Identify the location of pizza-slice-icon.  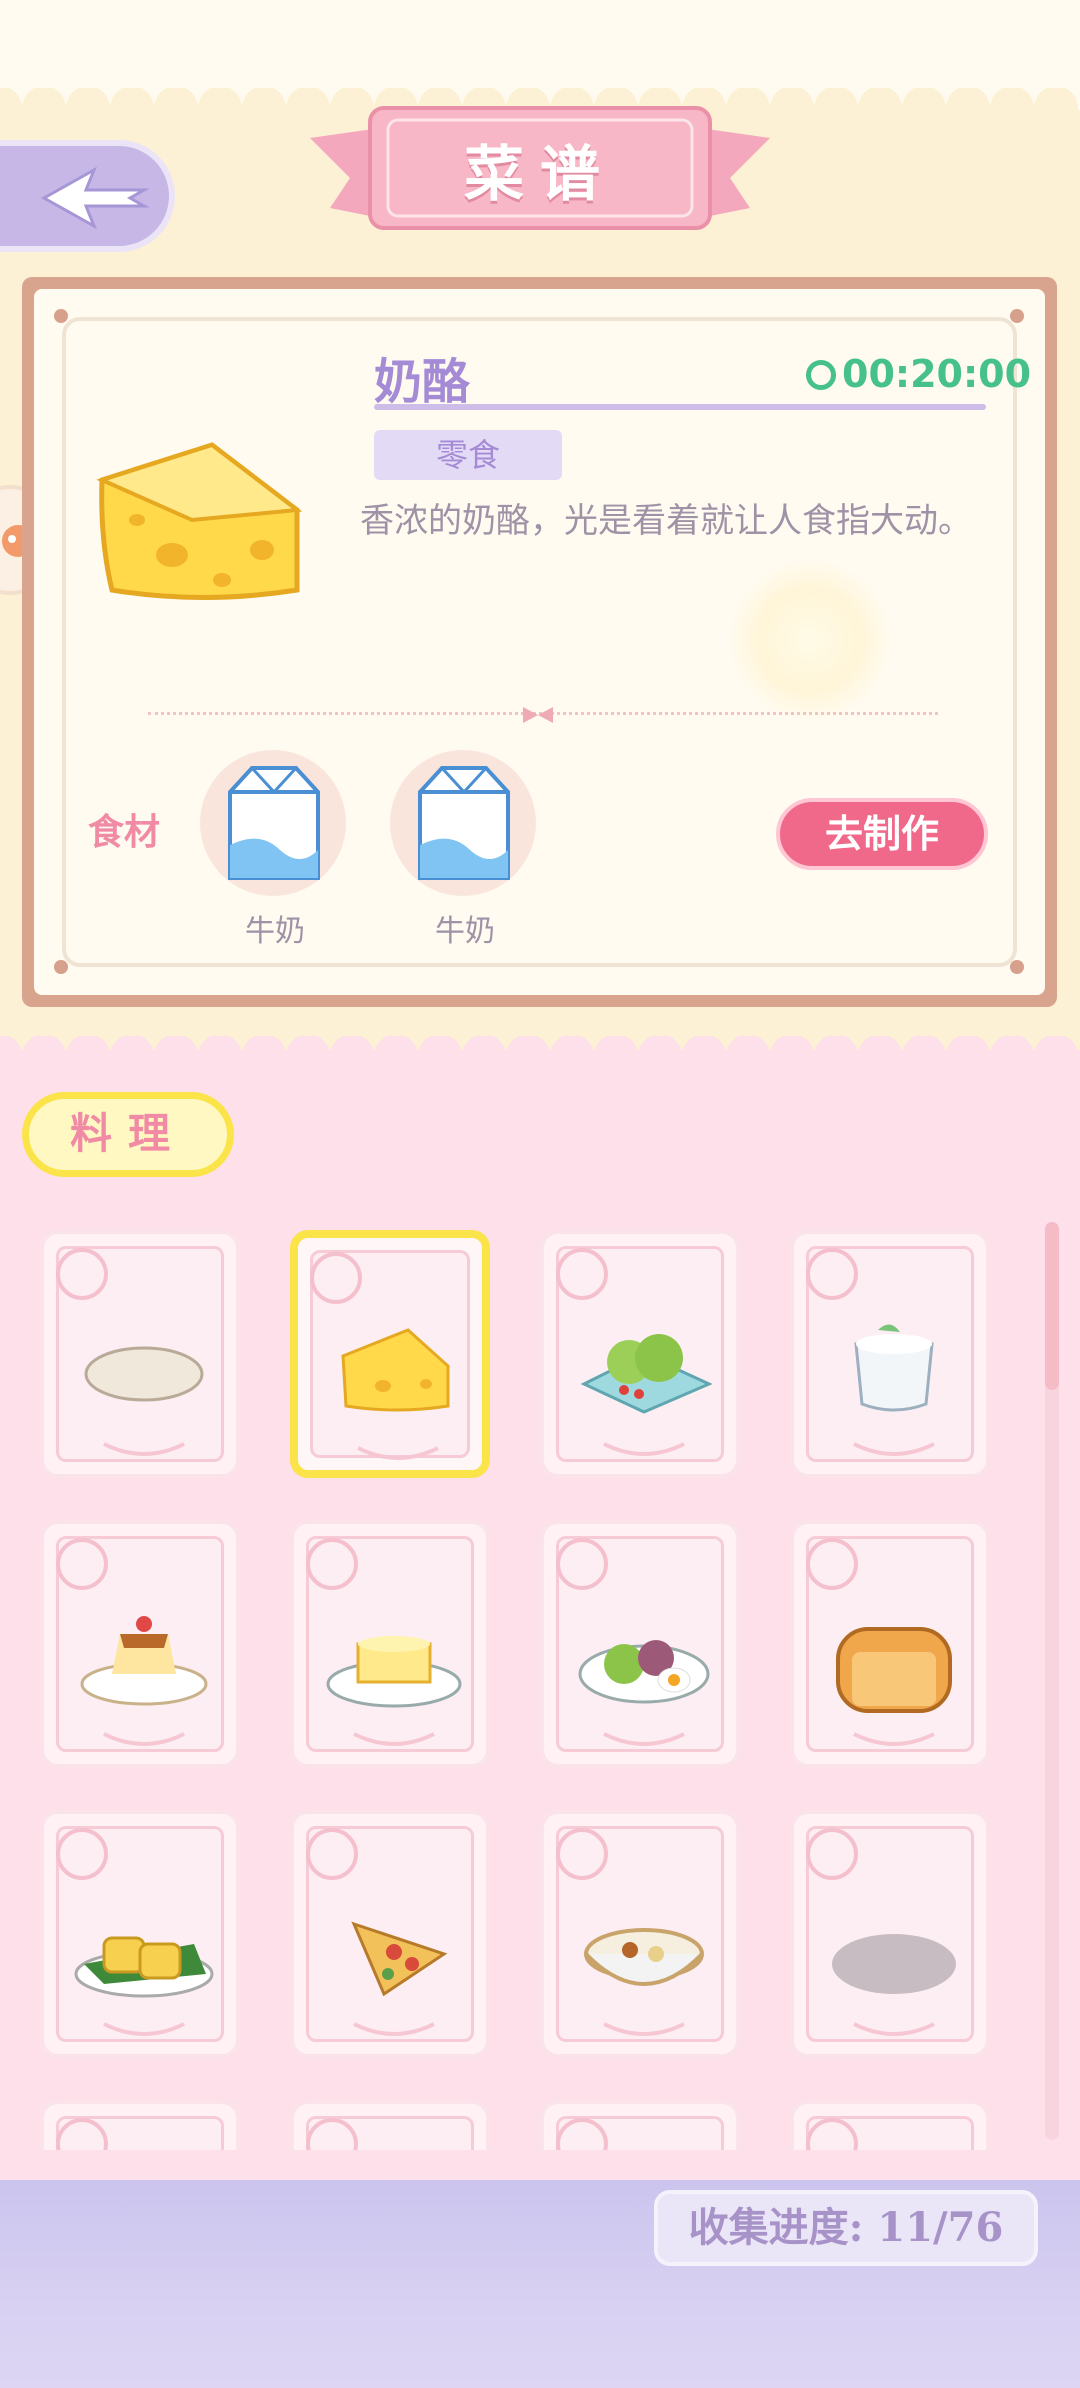
(399, 1978).